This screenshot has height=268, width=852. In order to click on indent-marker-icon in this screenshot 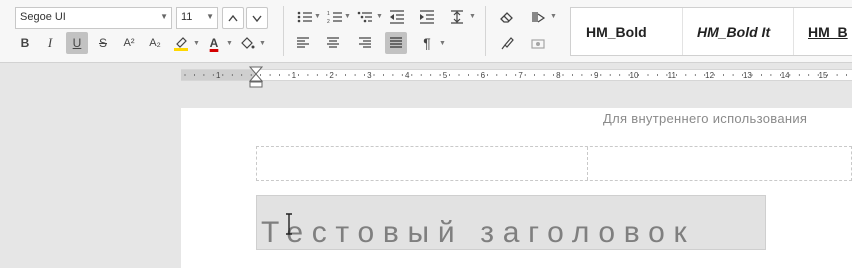, I will do `click(256, 77)`.